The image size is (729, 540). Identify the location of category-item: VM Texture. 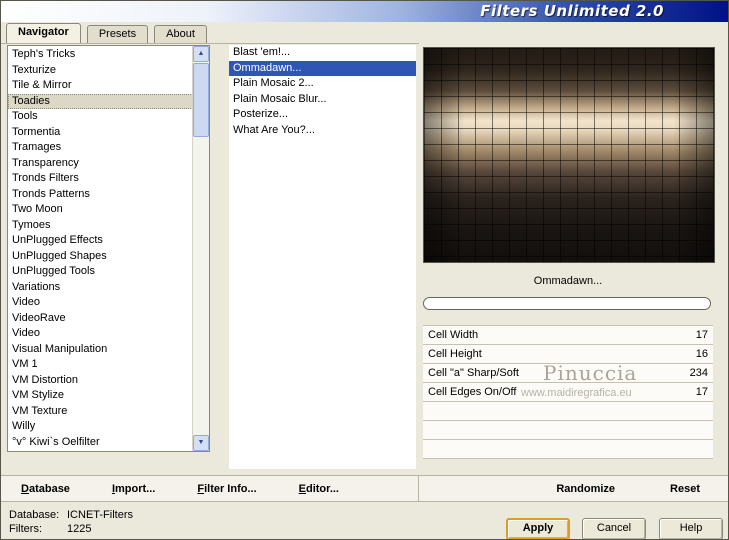
(100, 412).